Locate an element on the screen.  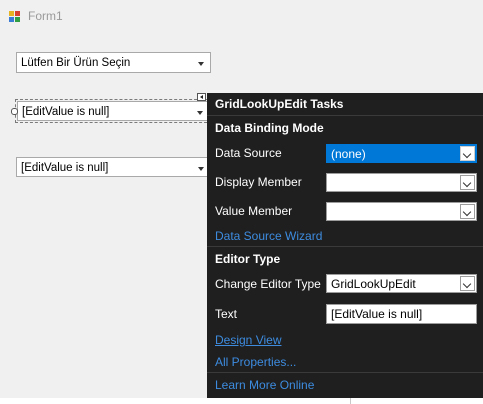
editor-type-section-title: Editor Type is located at coordinates (248, 259).